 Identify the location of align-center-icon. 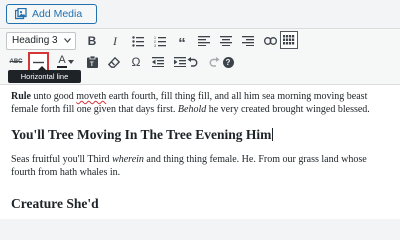
(226, 41).